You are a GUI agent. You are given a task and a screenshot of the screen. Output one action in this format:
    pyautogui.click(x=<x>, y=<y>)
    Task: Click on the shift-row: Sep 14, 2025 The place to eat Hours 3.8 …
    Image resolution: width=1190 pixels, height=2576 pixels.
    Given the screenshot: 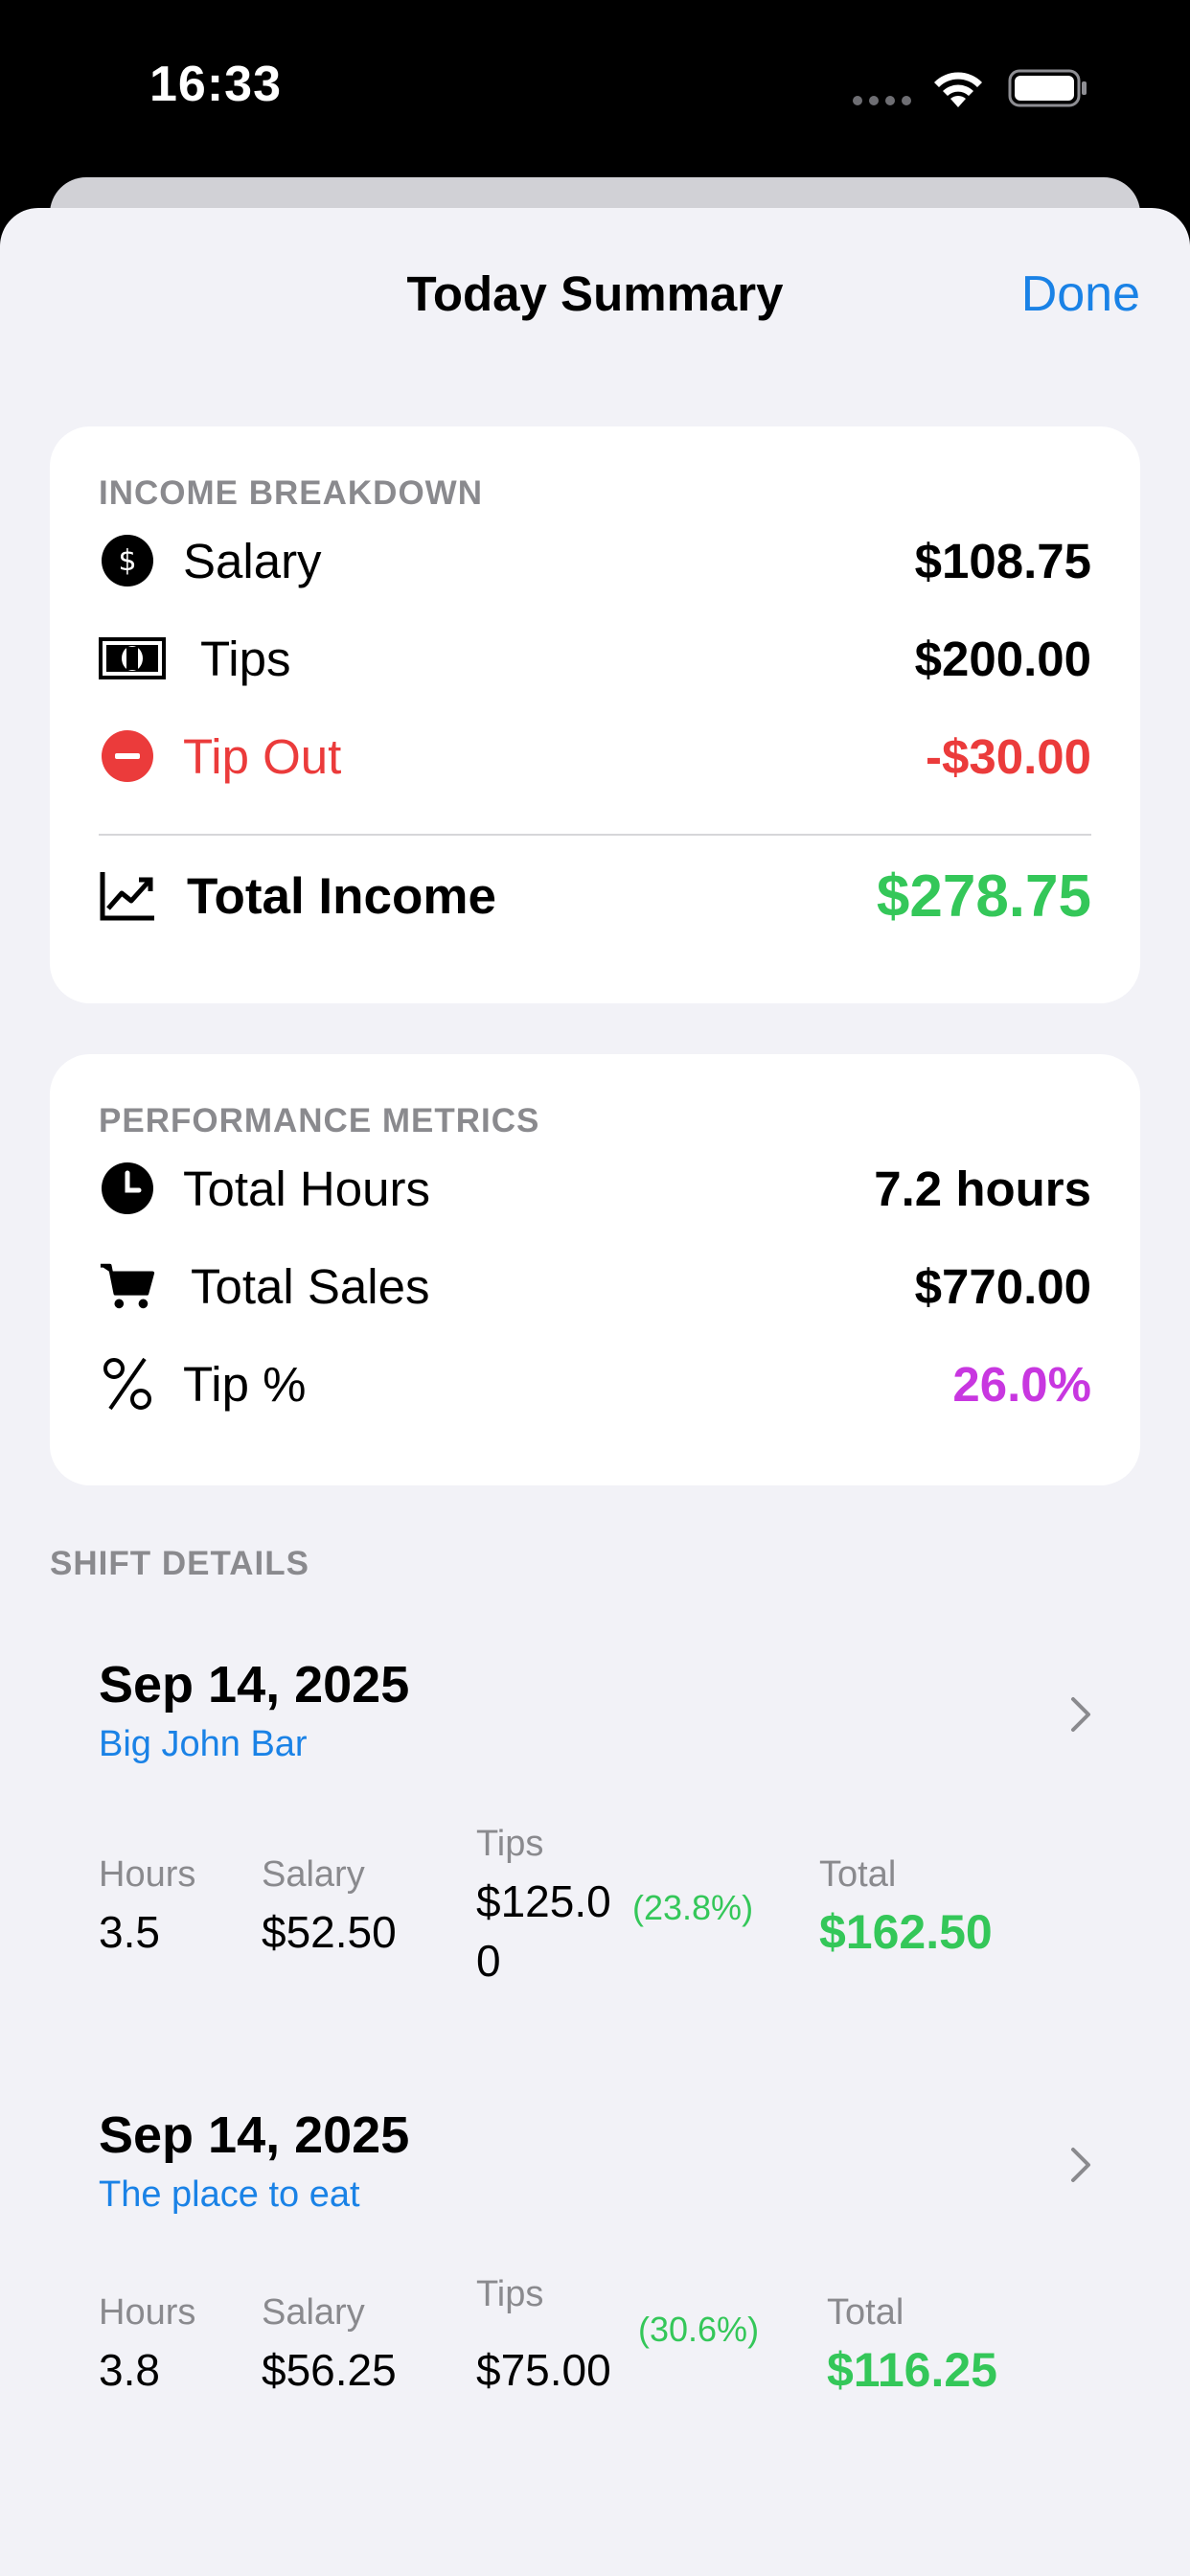 What is the action you would take?
    pyautogui.click(x=595, y=2297)
    